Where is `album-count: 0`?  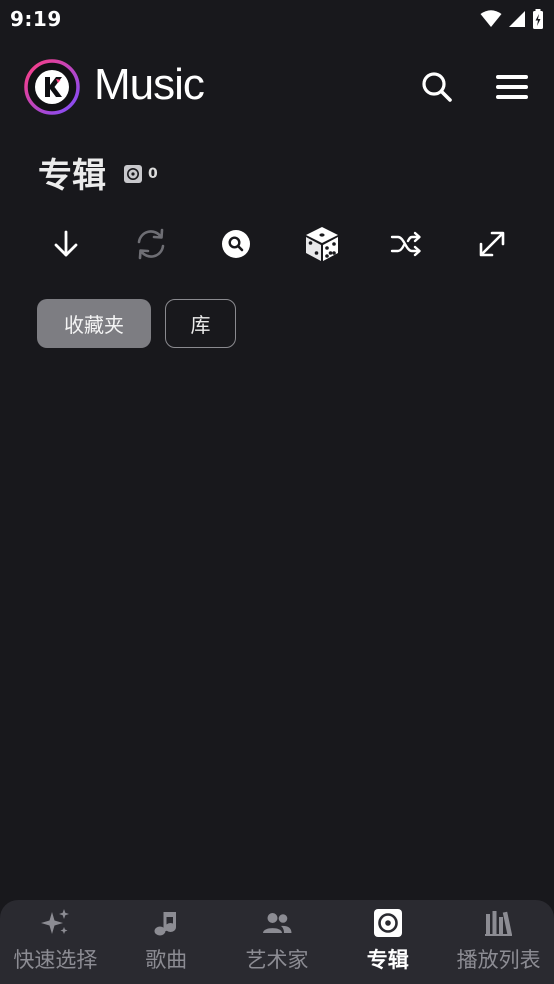 album-count: 0 is located at coordinates (141, 174).